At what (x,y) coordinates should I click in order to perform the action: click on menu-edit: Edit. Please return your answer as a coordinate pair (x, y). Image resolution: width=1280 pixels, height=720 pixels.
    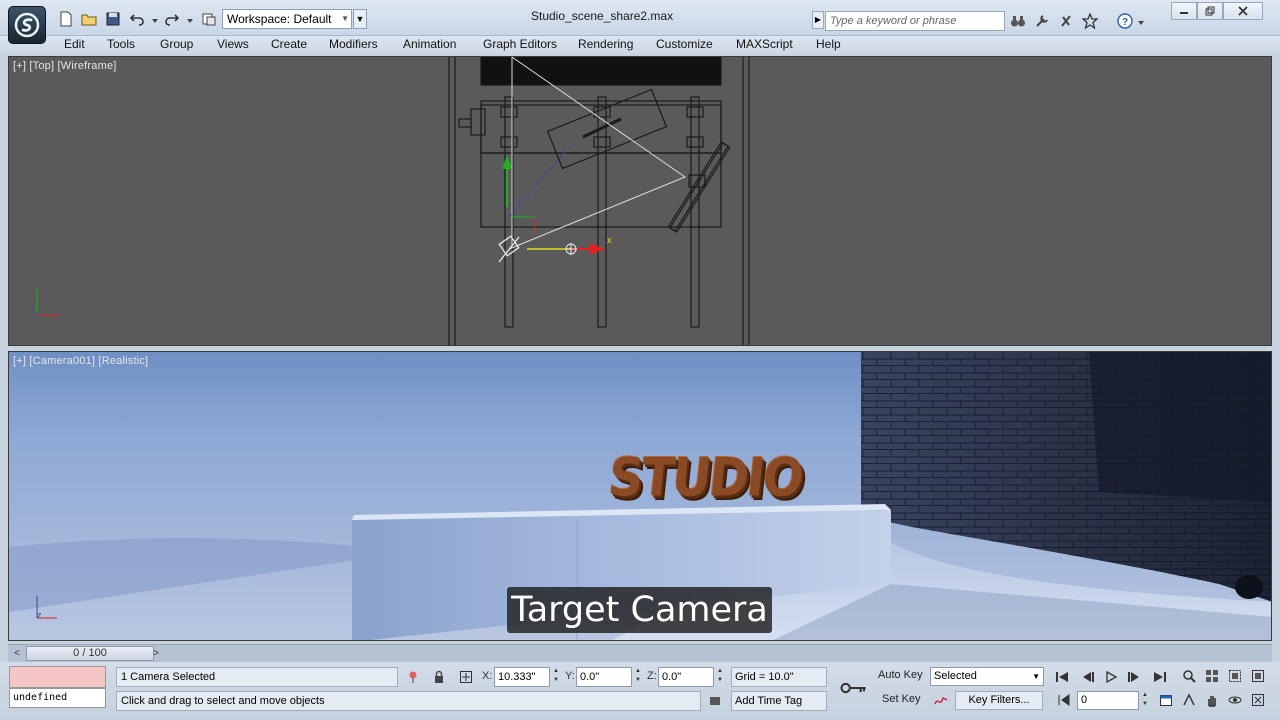
    Looking at the image, I should click on (74, 44).